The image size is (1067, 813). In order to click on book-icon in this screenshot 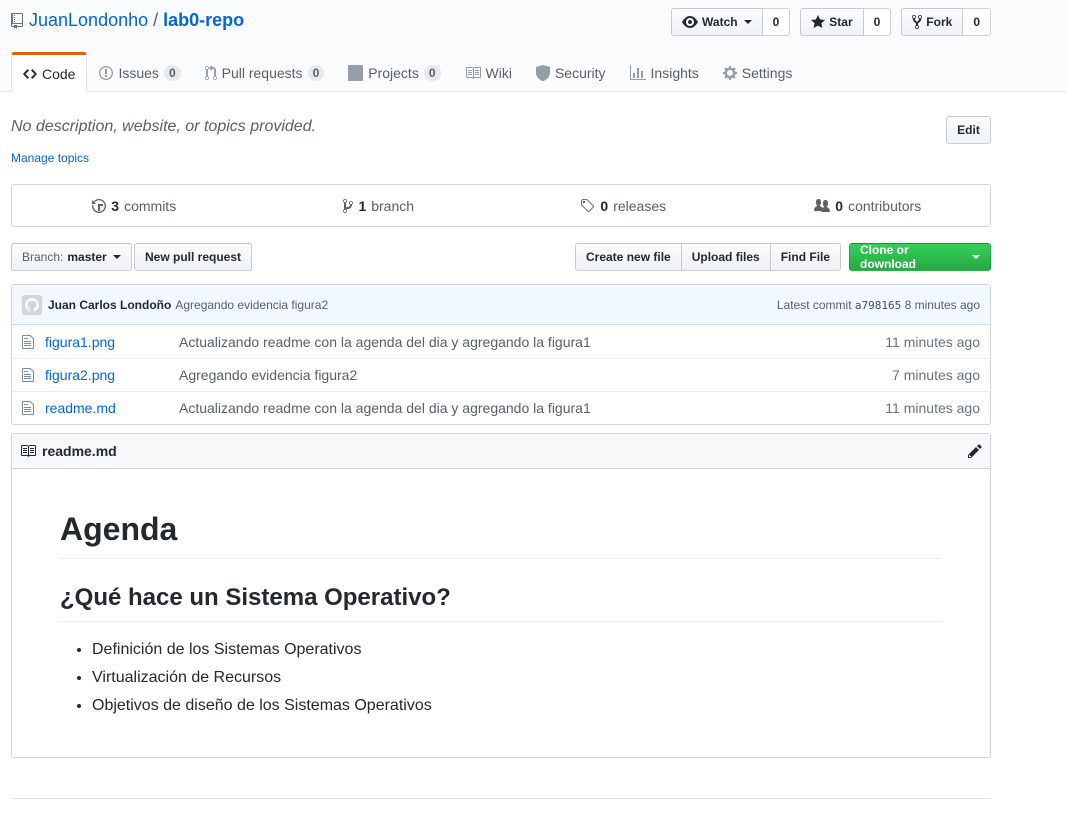, I will do `click(473, 73)`.